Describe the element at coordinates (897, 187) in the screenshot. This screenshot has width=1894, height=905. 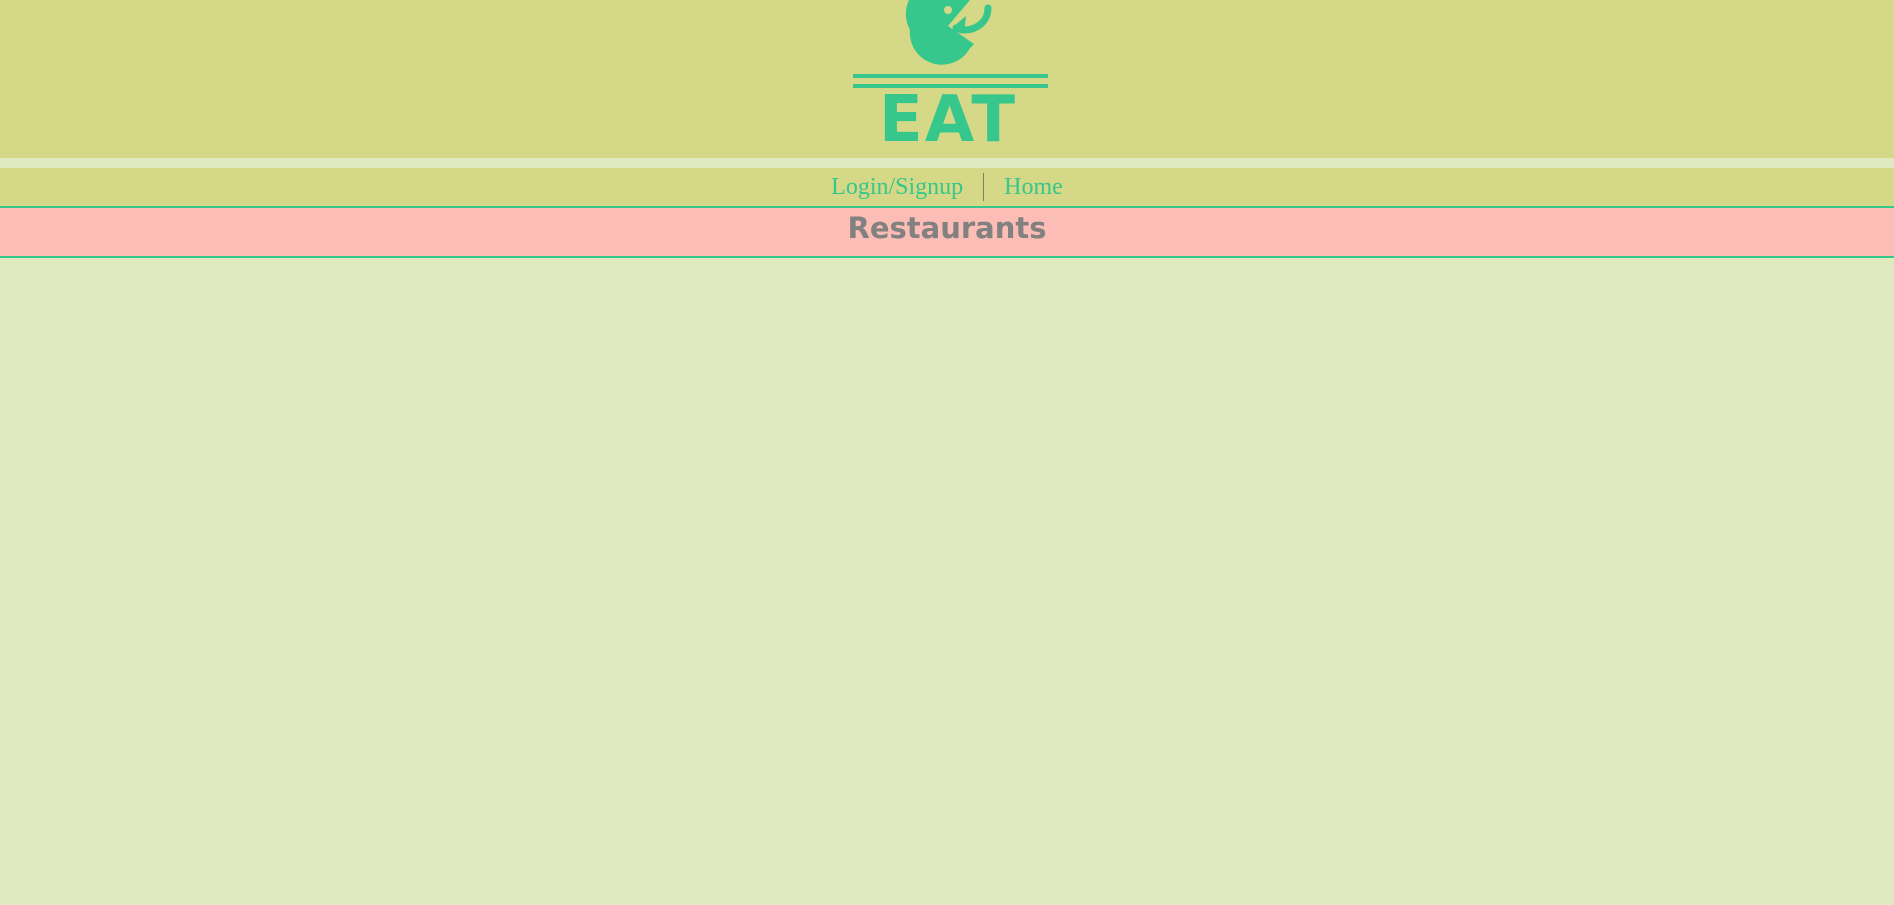
I see `nav-login-signup-link: Login/Signup` at that location.